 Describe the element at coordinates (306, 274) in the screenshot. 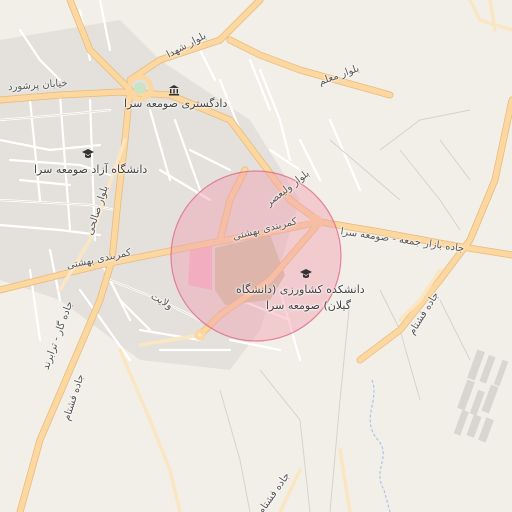

I see `faculty-icon` at that location.